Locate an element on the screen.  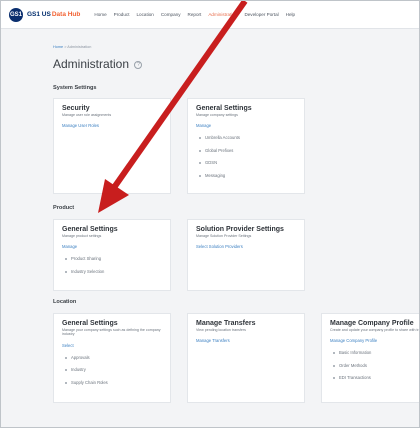
list-item-label: Approvals is located at coordinates (80, 357).